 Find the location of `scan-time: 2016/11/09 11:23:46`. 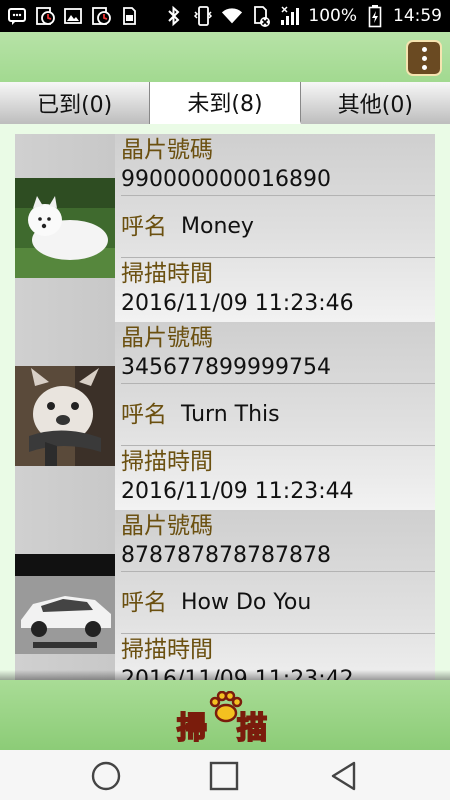

scan-time: 2016/11/09 11:23:46 is located at coordinates (237, 303).